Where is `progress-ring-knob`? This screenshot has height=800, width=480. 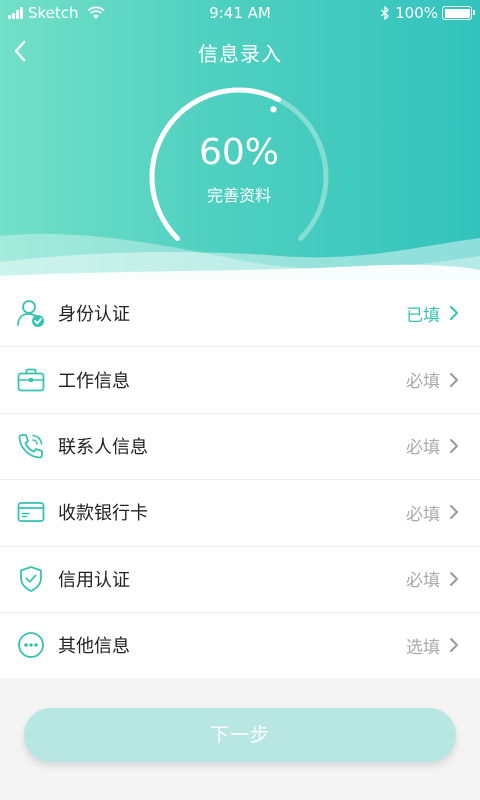
progress-ring-knob is located at coordinates (273, 109).